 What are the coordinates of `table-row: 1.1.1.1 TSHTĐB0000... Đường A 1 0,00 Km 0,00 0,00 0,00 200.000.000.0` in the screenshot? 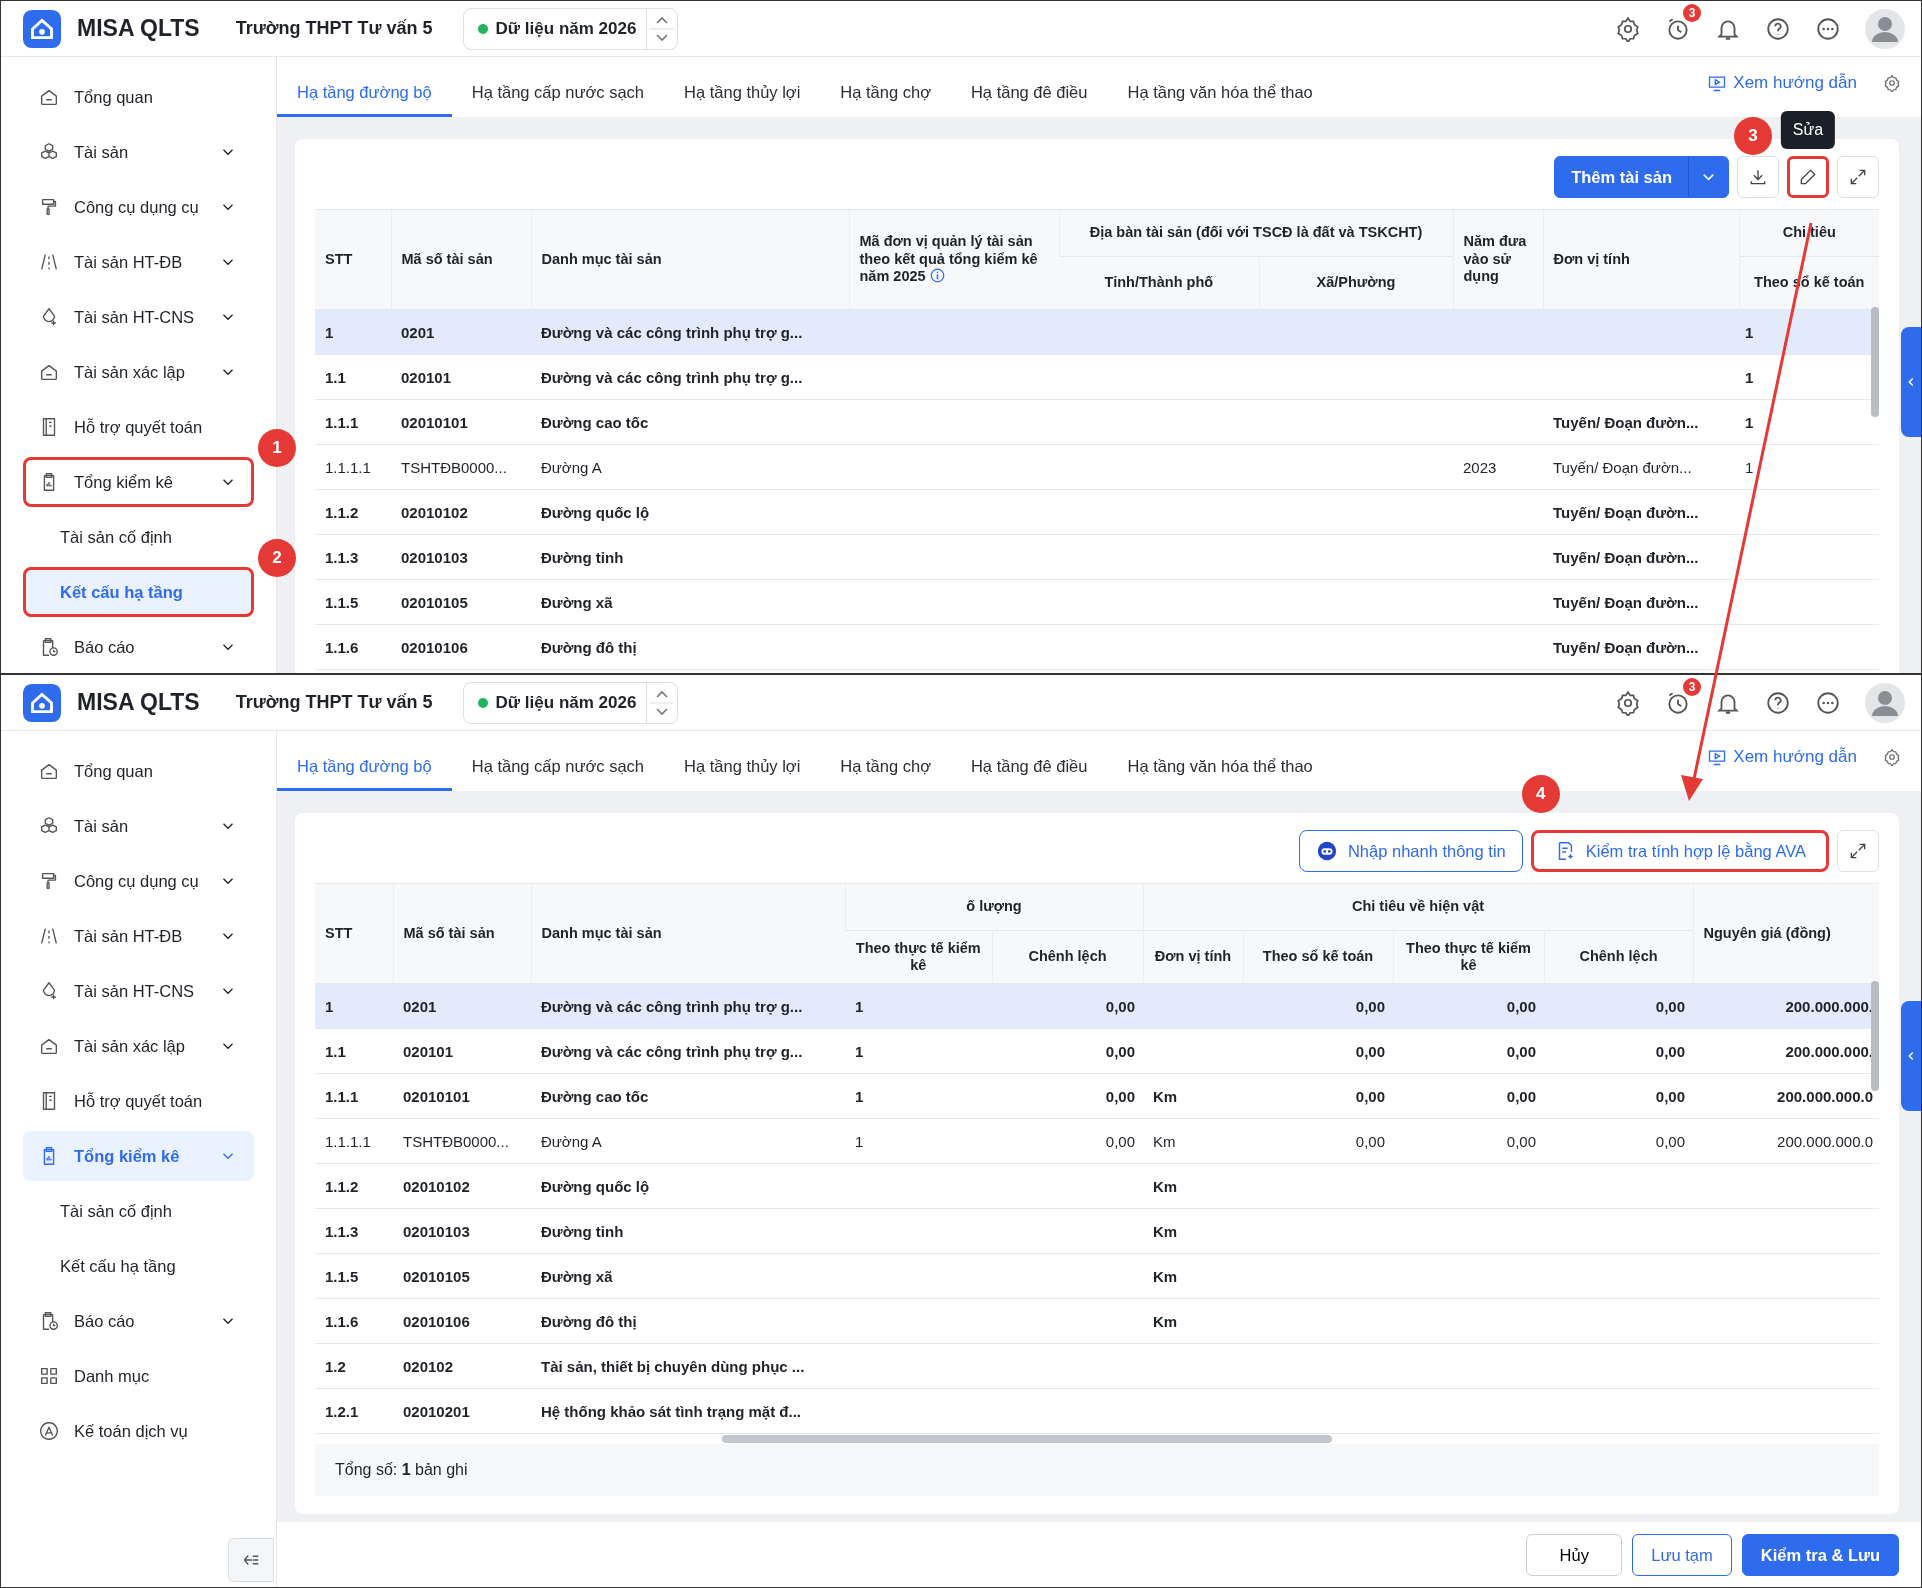 It's located at (1097, 1141).